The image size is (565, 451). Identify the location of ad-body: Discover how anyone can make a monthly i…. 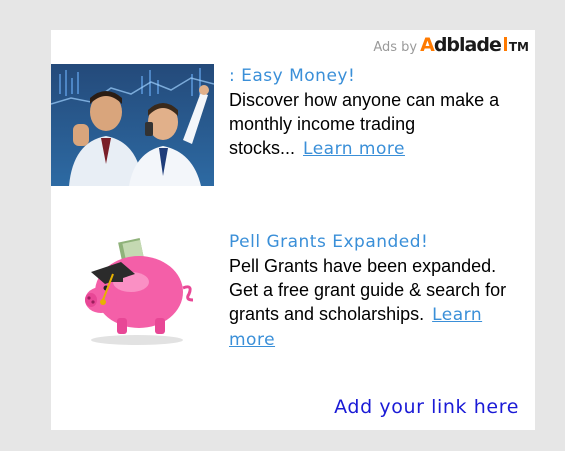
(379, 124).